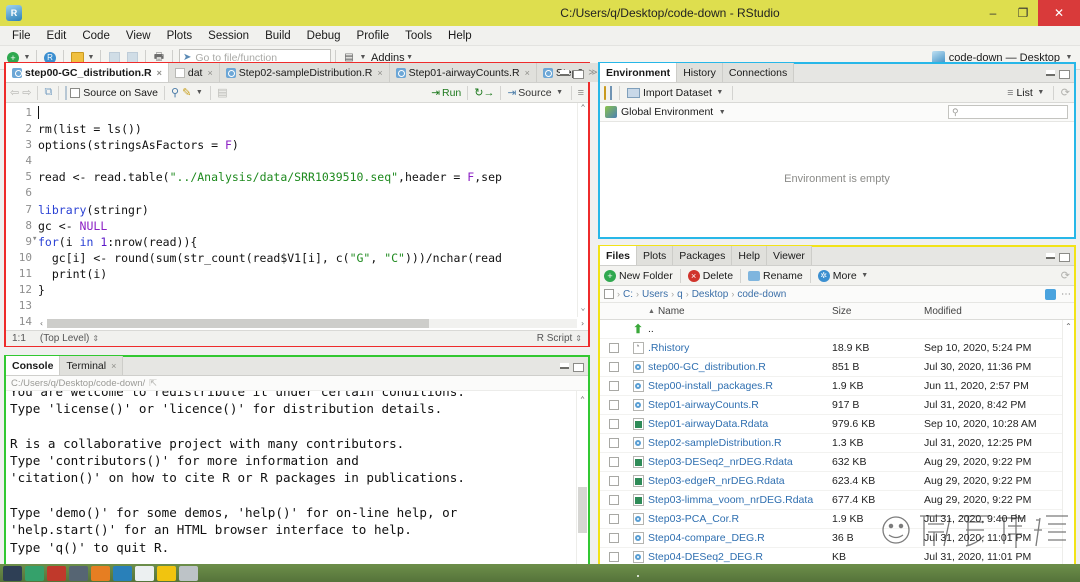 This screenshot has height=582, width=1080. Describe the element at coordinates (592, 72) in the screenshot. I see `tabs-overflow-icon: ≫` at that location.